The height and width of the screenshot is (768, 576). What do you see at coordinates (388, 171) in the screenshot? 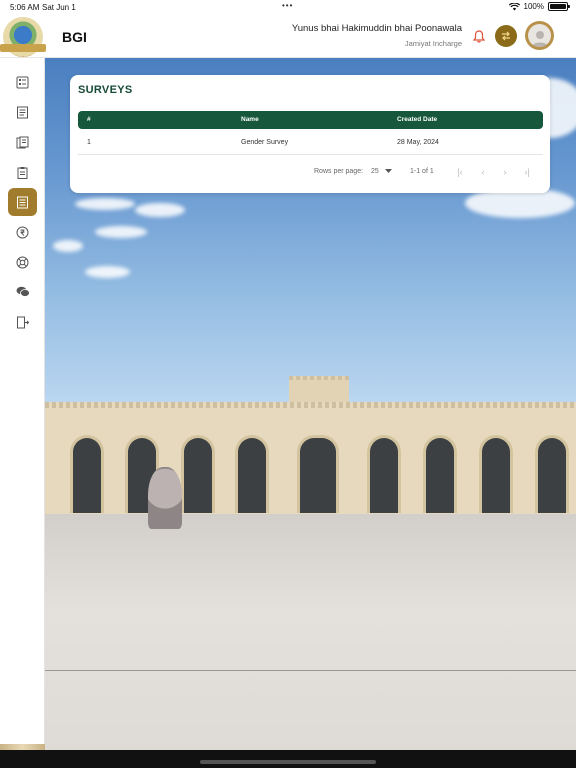
I see `chevron-down-icon` at bounding box center [388, 171].